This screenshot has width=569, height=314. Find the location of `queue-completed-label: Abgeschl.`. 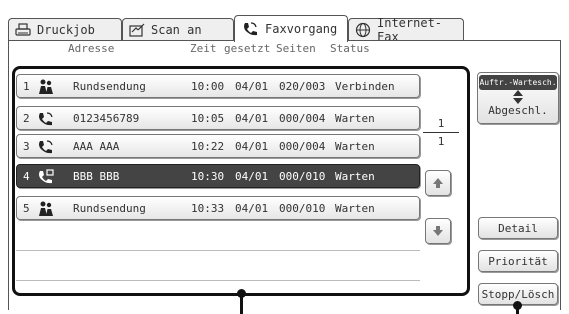

queue-completed-label: Abgeschl. is located at coordinates (518, 110).